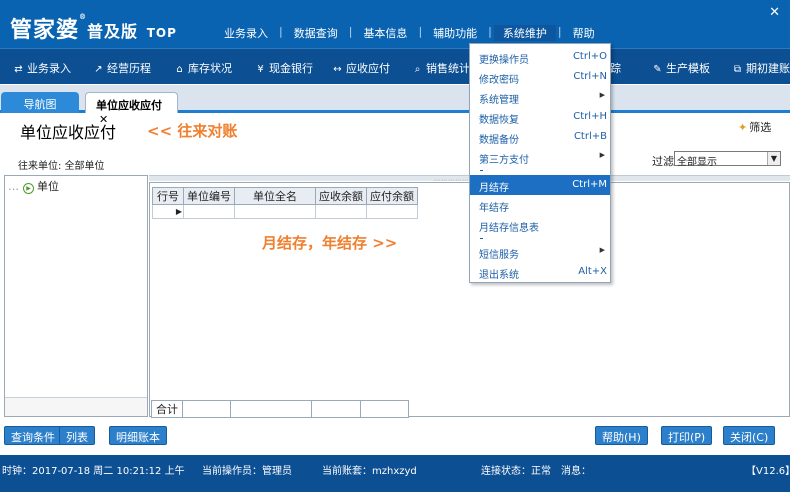  What do you see at coordinates (540, 272) in the screenshot?
I see `menu-item-exit-system: 退出系统 Alt+X` at bounding box center [540, 272].